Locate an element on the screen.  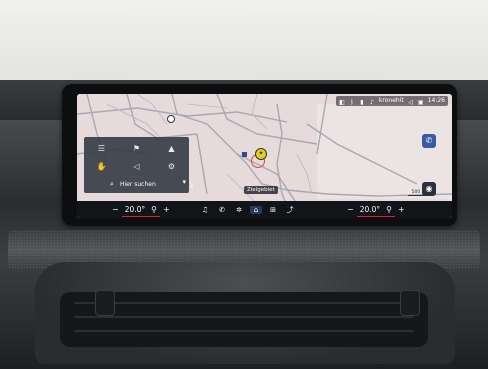
phone-icon: ✆ is located at coordinates (429, 140).